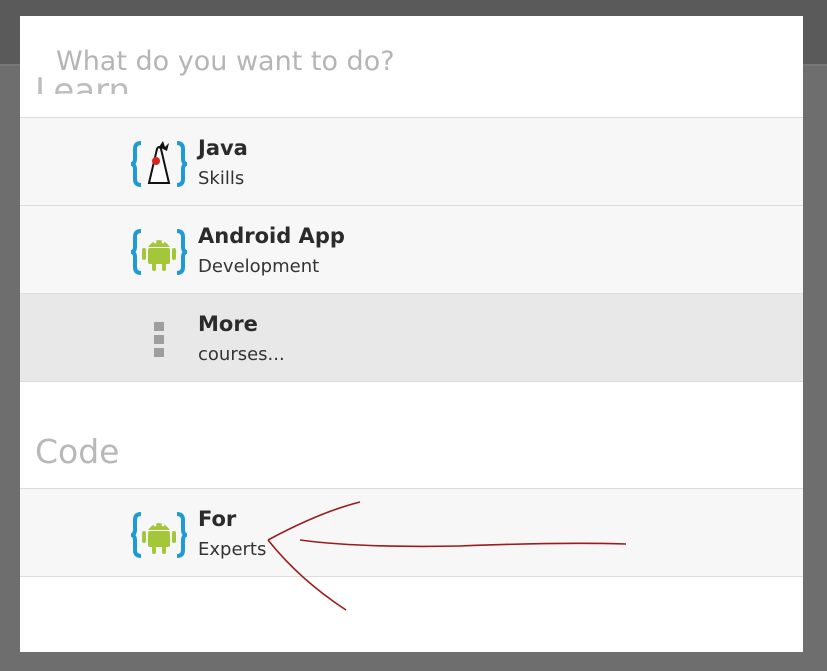 This screenshot has height=671, width=827. Describe the element at coordinates (447, 556) in the screenshot. I see `red-arrow-annotation` at that location.